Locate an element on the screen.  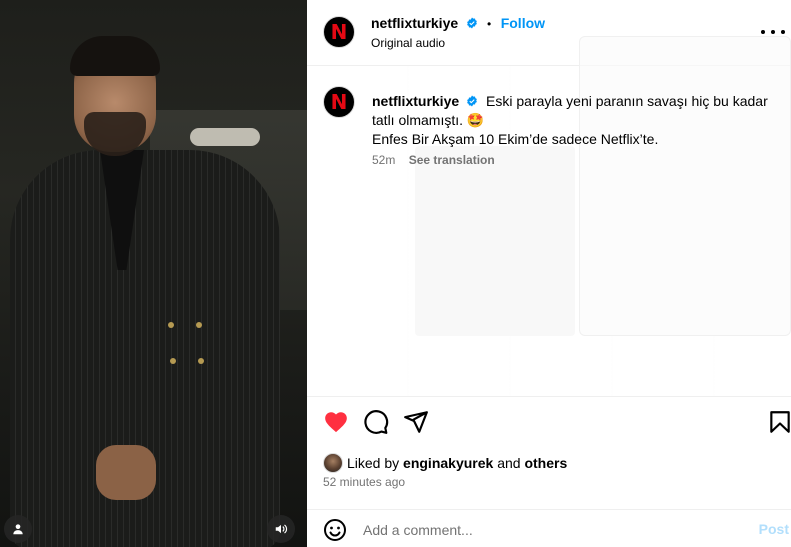
person-hair is located at coordinates (115, 56).